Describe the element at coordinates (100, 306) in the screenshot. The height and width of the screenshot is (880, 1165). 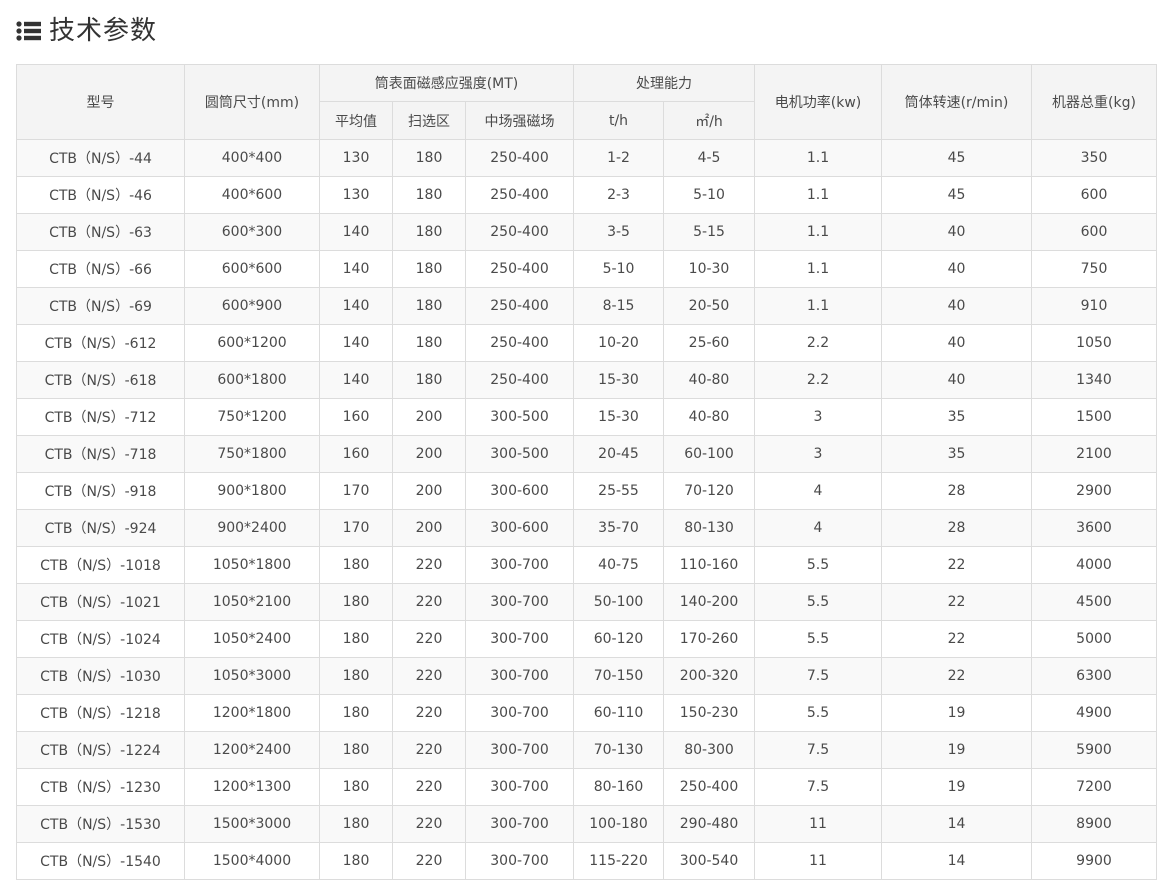
I see `model-cell: CTB（N/S）-69` at that location.